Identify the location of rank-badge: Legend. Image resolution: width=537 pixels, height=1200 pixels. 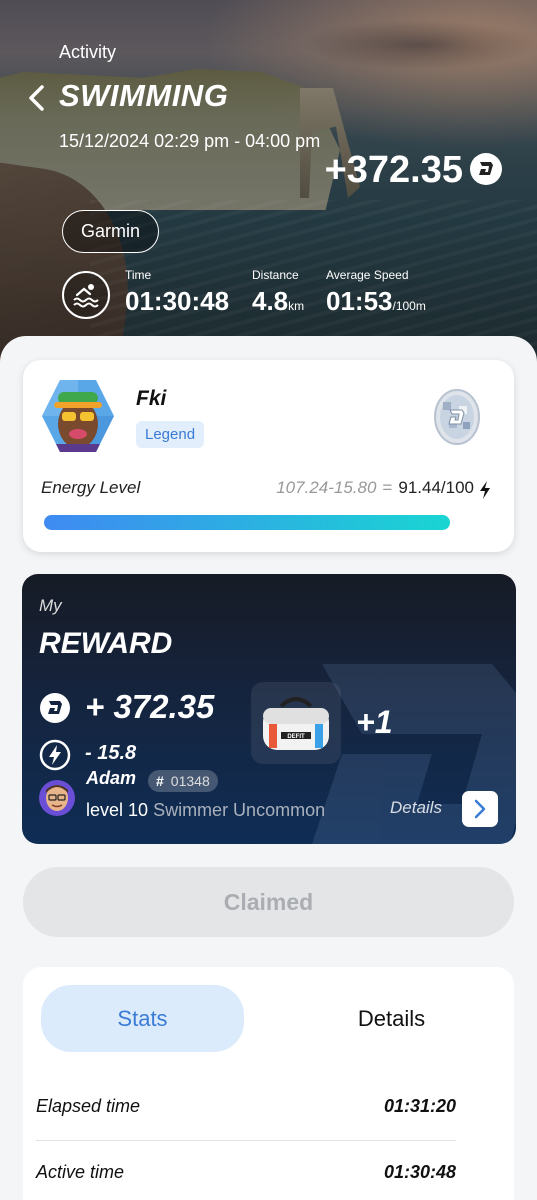
(170, 434).